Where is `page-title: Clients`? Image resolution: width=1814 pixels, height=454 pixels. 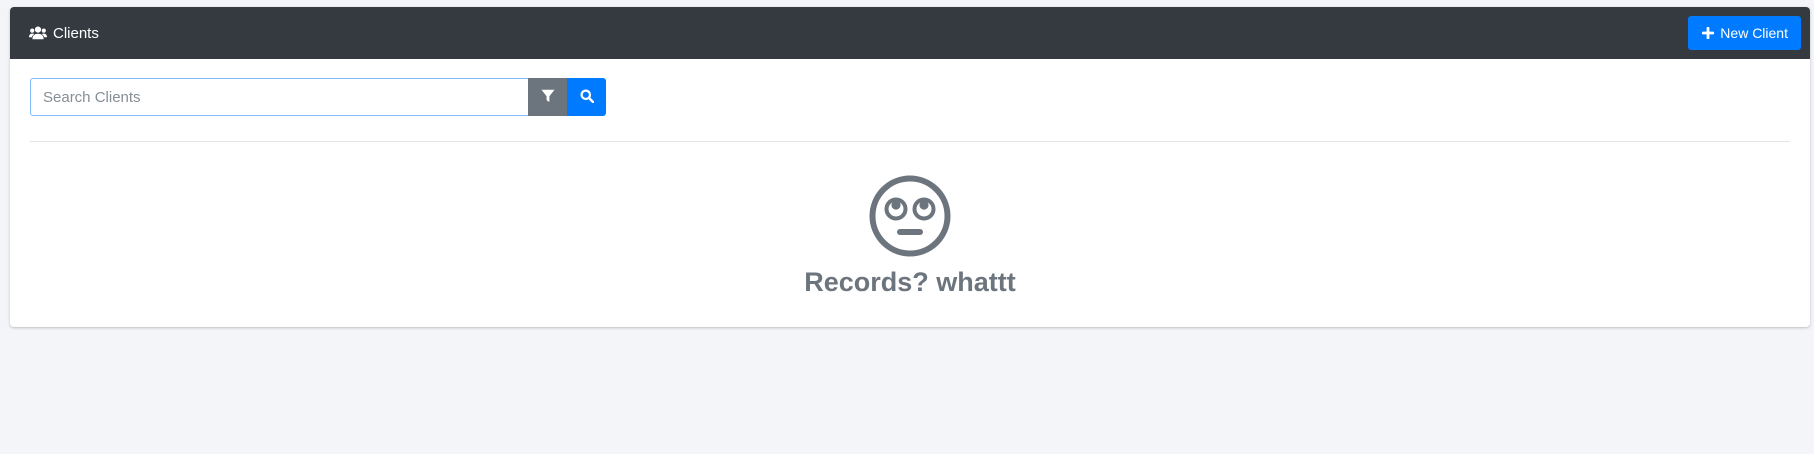 page-title: Clients is located at coordinates (64, 33).